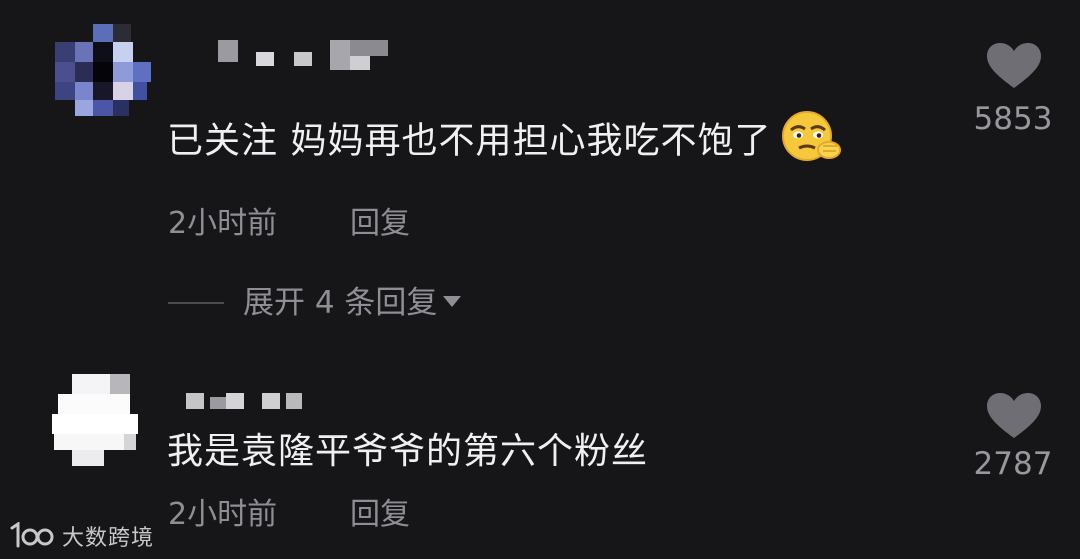  I want to click on expand-replies-button: 展开 4 条回复, so click(352, 303).